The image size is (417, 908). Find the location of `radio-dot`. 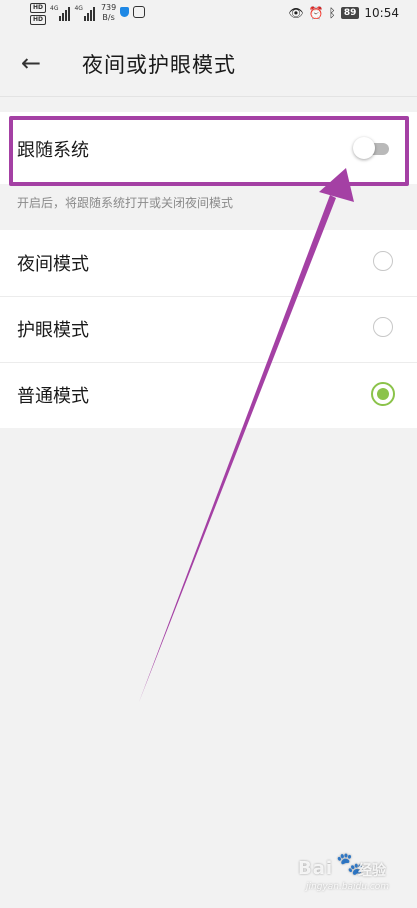

radio-dot is located at coordinates (383, 394).